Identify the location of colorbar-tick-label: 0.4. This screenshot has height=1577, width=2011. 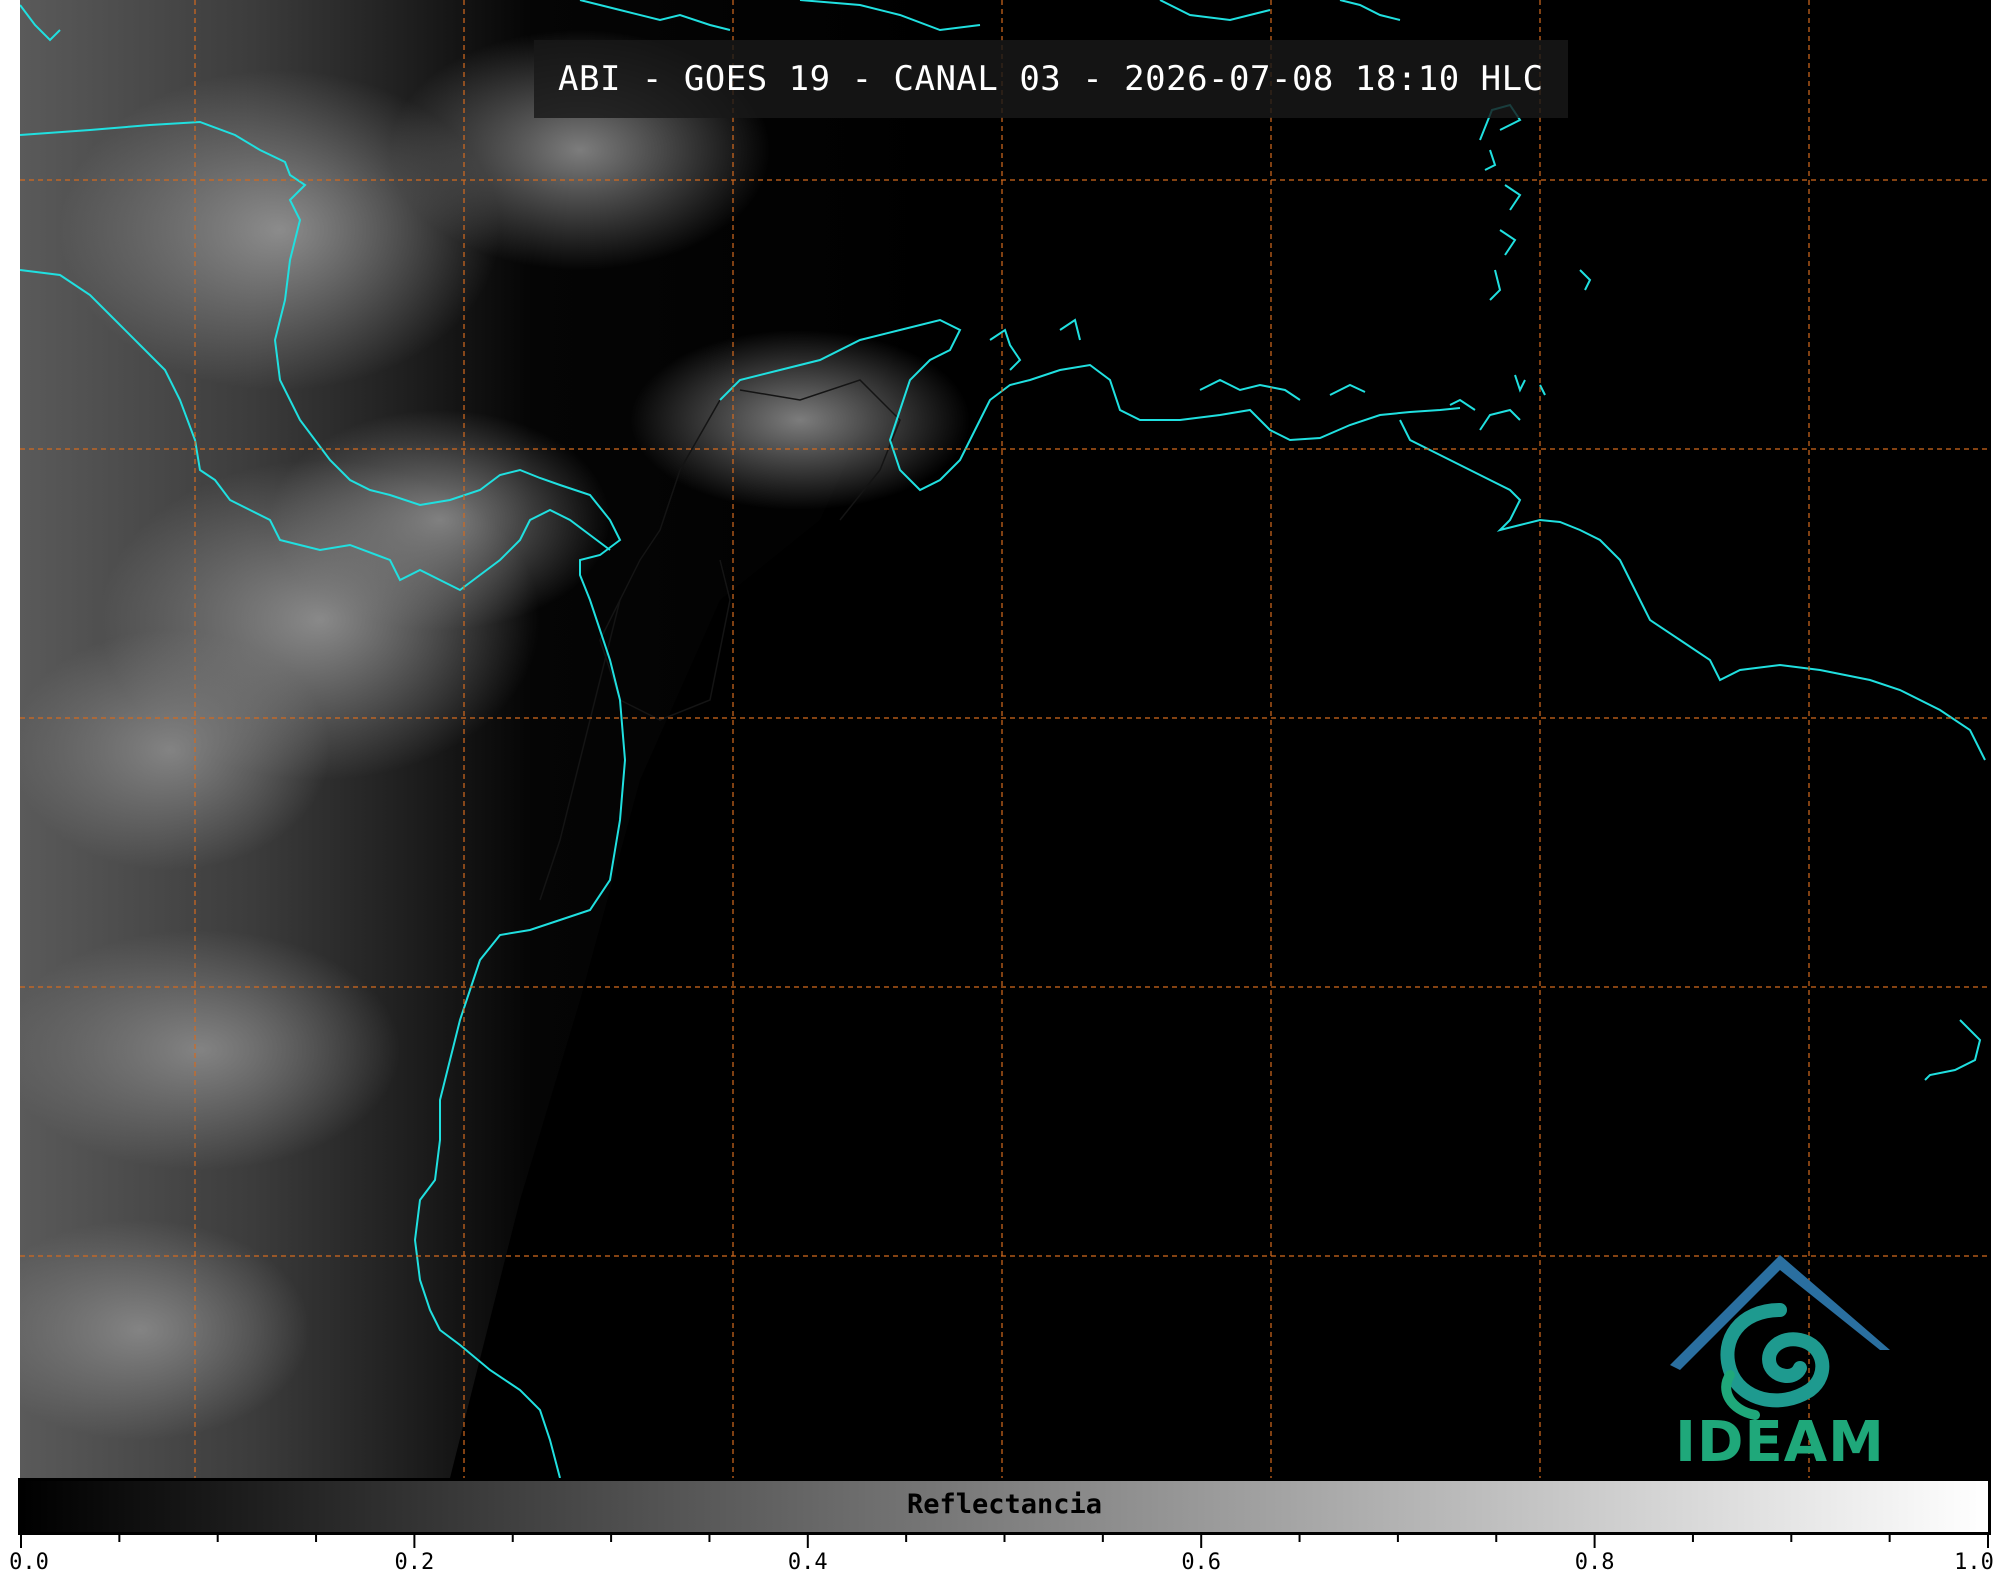
(807, 1562).